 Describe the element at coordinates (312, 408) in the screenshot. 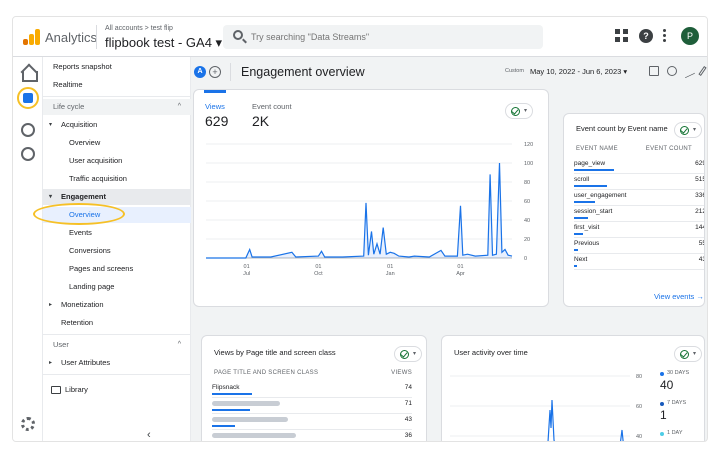

I see `page-row: 71` at that location.